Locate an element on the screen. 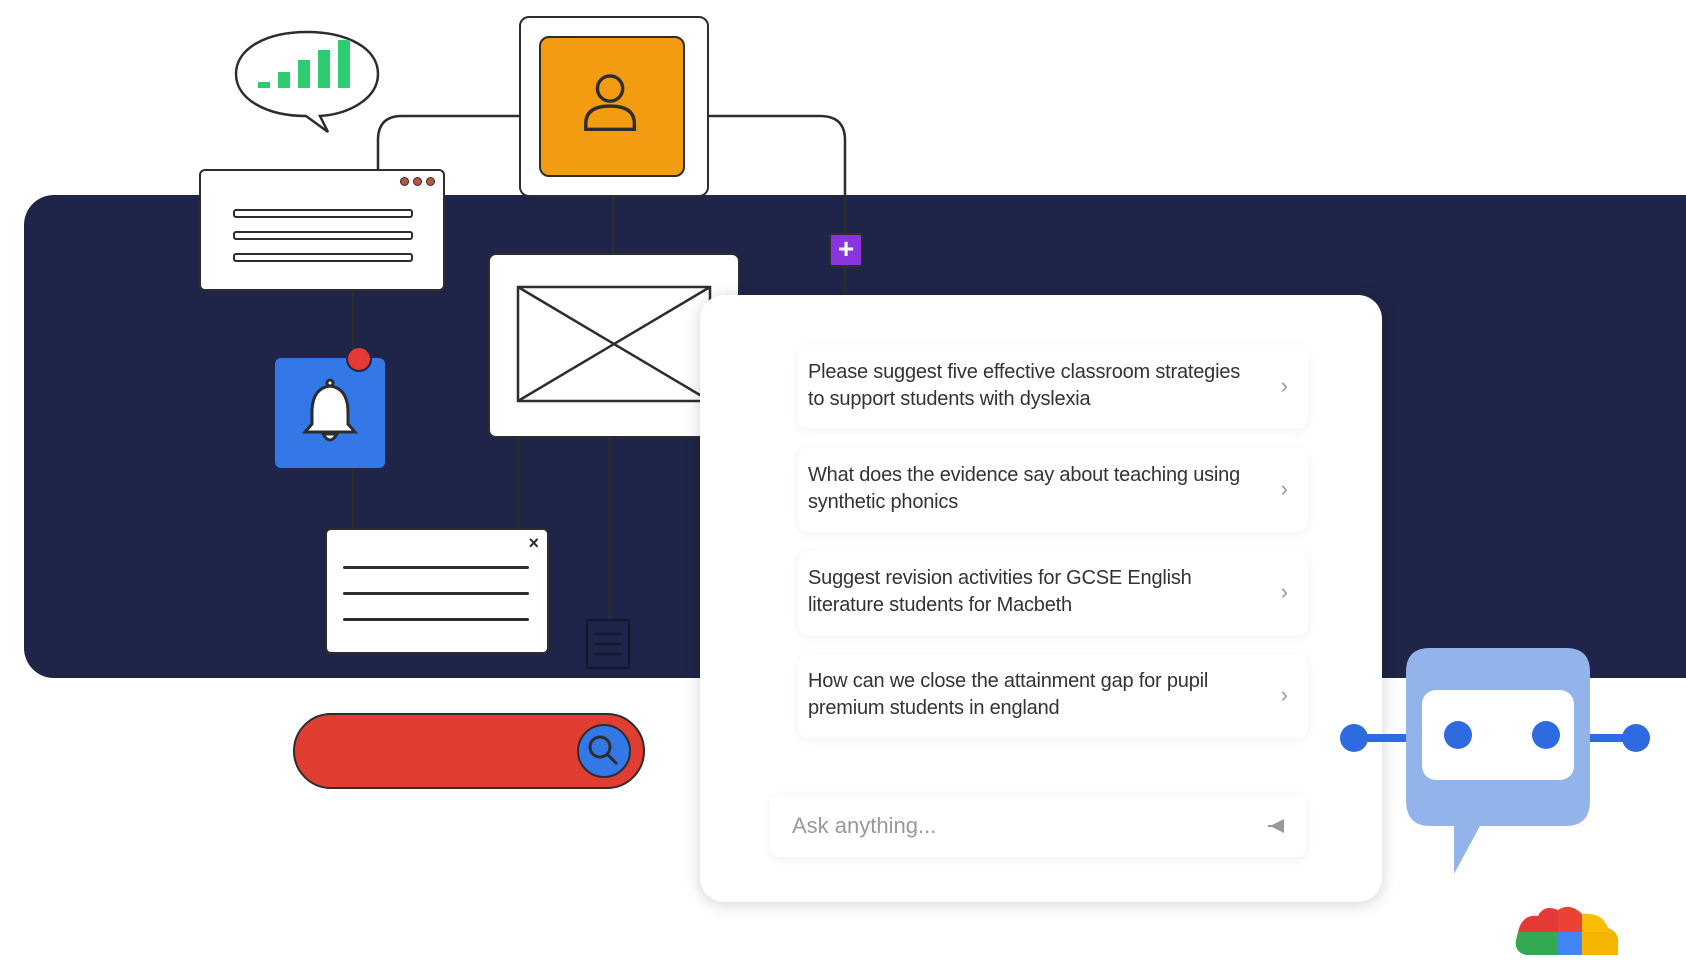  user-card is located at coordinates (614, 106).